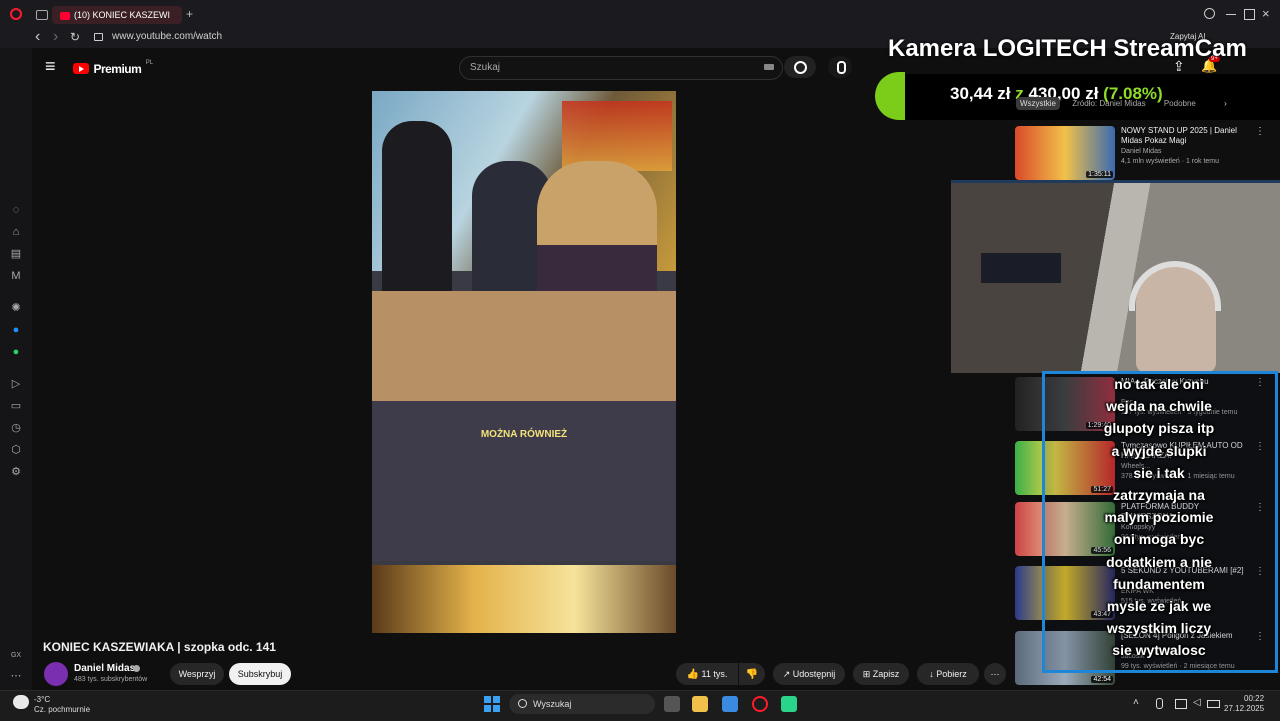 The width and height of the screenshot is (1280, 721). Describe the element at coordinates (56, 674) in the screenshot. I see `channel-avatar` at that location.